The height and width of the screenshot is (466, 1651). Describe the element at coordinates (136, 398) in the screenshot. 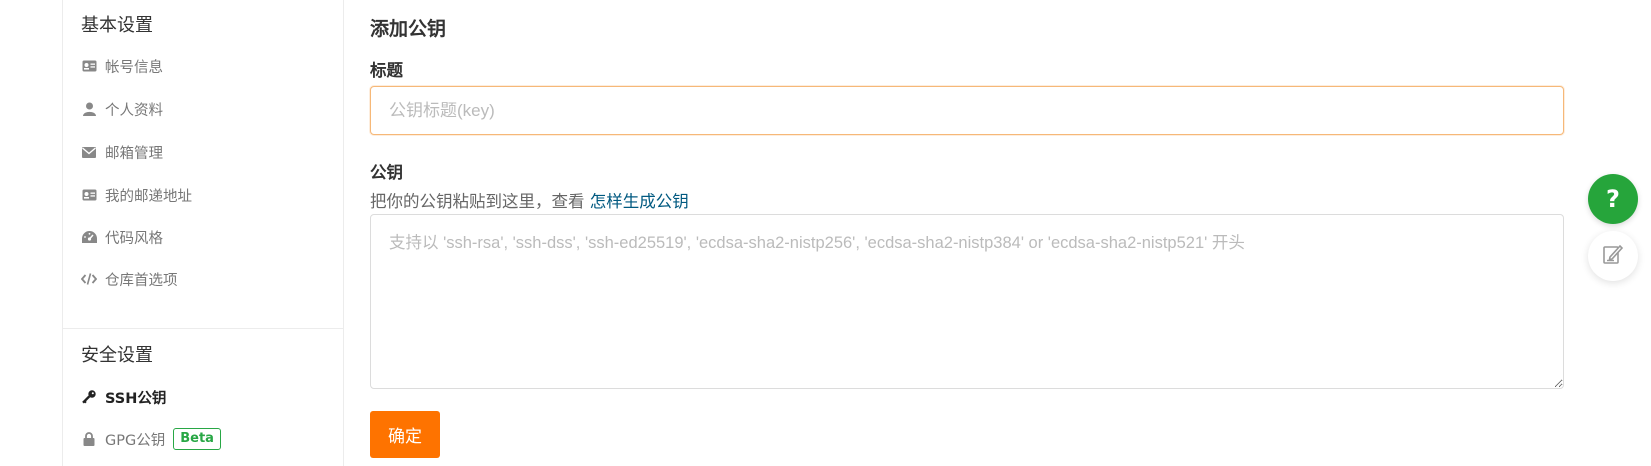

I see `sidebar-item-label: SSH公钥` at that location.